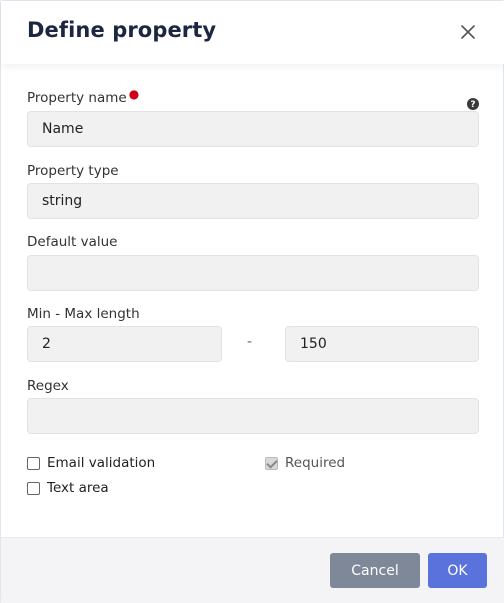  I want to click on question-circle-icon: ?, so click(473, 102).